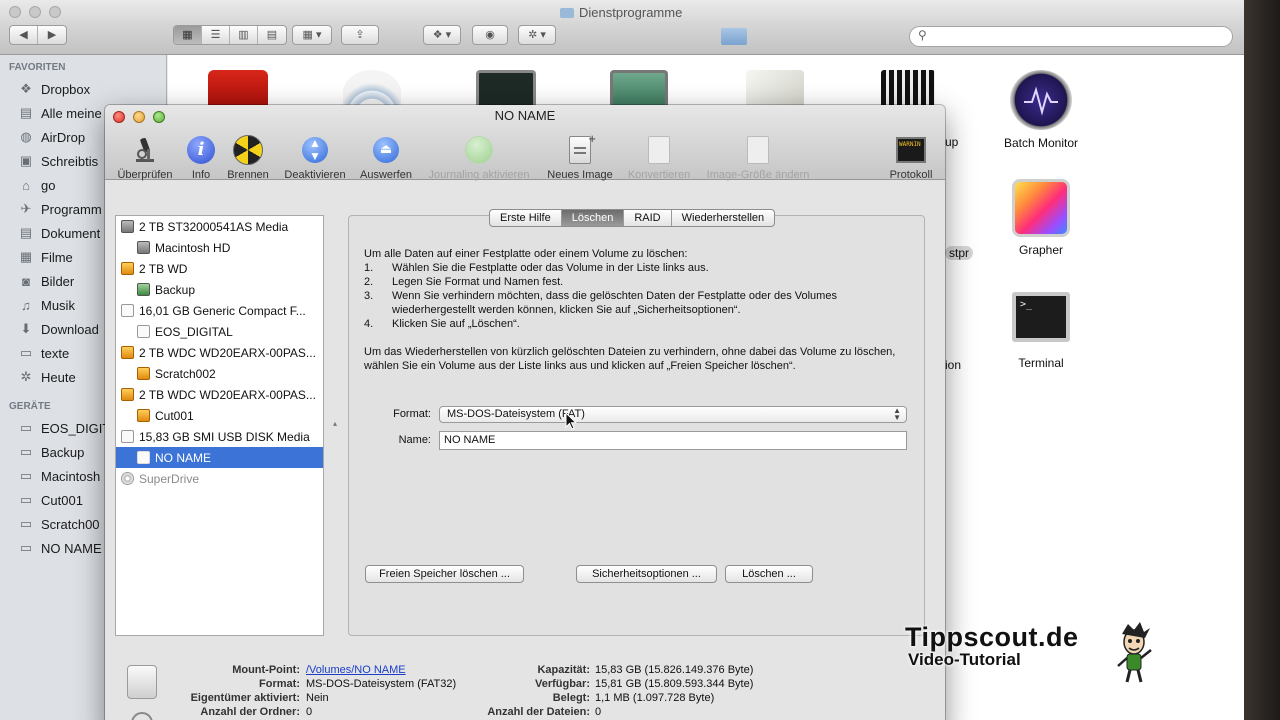 Image resolution: width=1280 pixels, height=720 pixels. I want to click on microscope-icon, so click(145, 150).